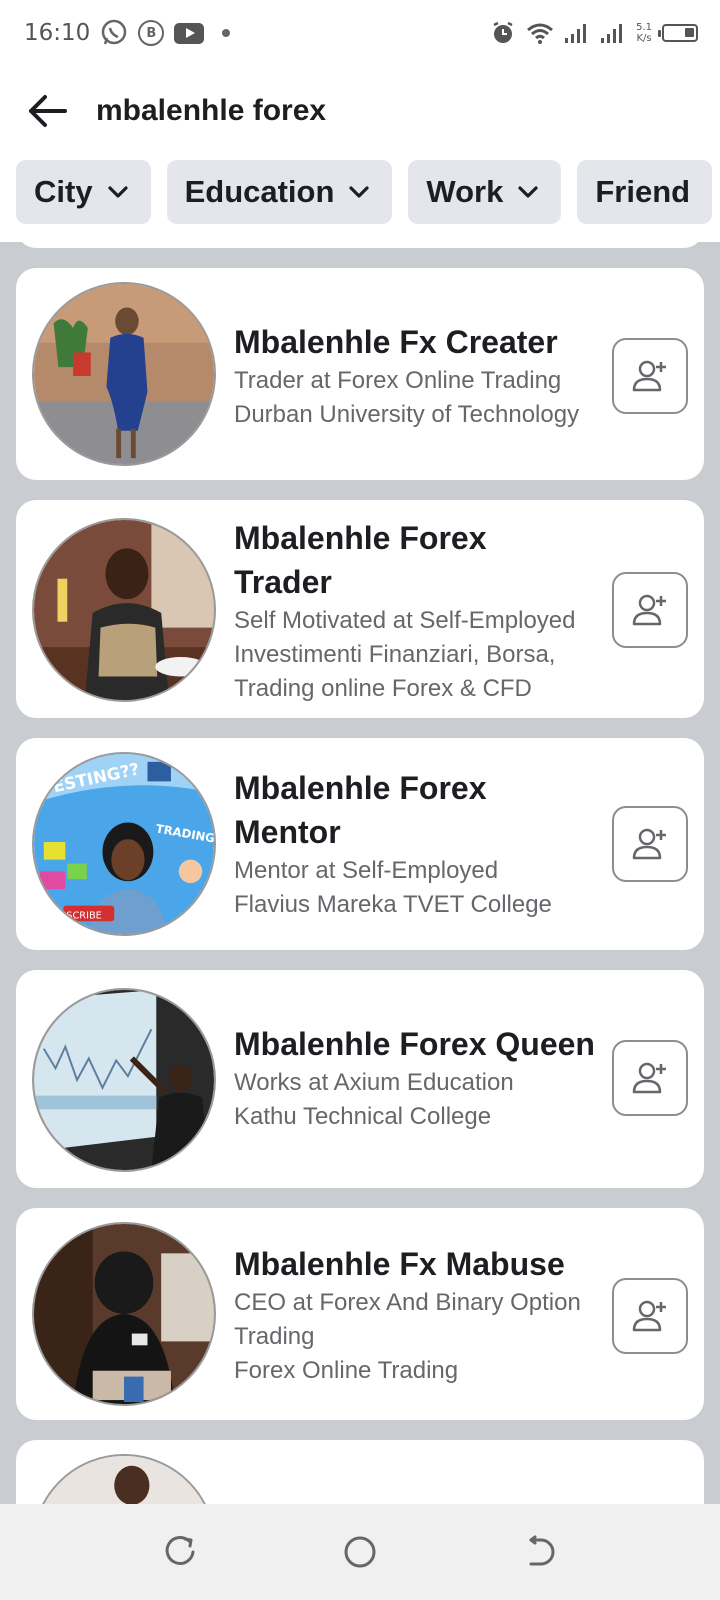  I want to click on person-name: Mbalenhle Forex Mentor, so click(424, 810).